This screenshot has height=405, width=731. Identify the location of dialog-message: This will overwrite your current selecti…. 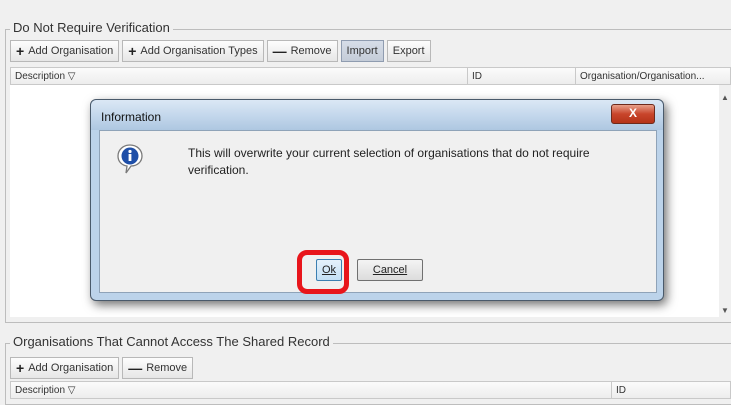
(389, 161).